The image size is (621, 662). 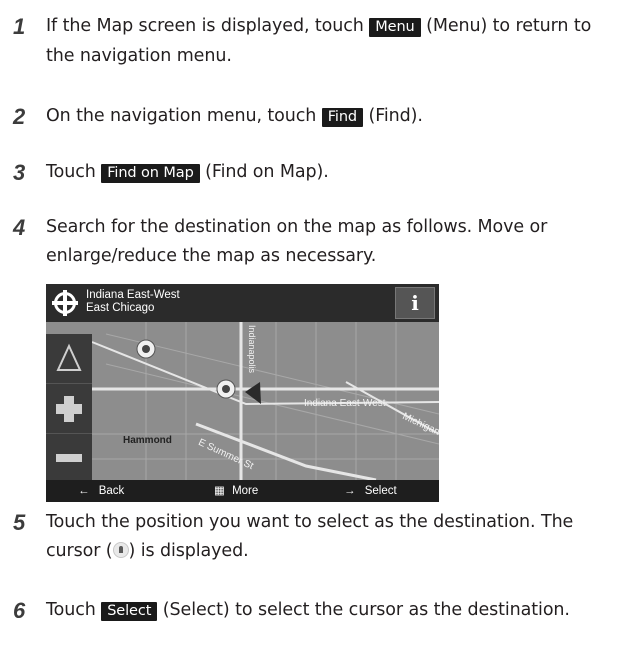 I want to click on map-address: Indiana East-West East Chicago, so click(x=133, y=302).